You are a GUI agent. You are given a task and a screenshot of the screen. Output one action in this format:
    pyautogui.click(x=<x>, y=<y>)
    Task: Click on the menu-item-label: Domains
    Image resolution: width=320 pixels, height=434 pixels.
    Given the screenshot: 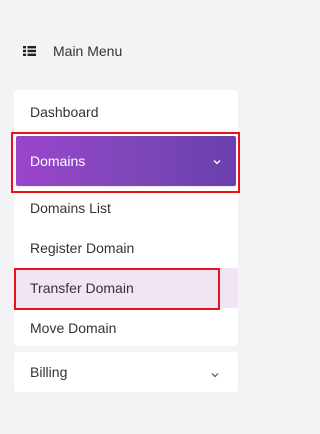 What is the action you would take?
    pyautogui.click(x=58, y=161)
    